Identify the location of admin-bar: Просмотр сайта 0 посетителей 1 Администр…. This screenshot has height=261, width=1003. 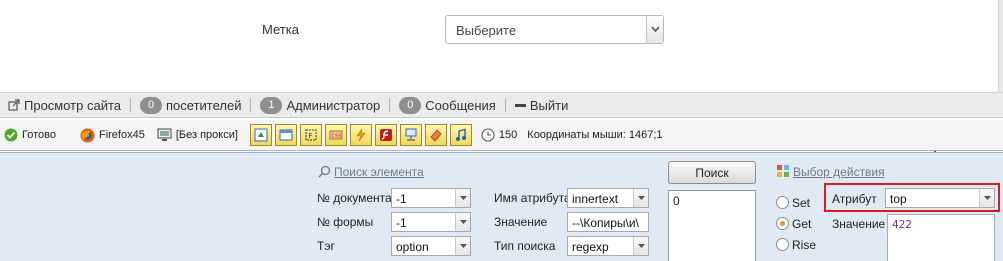
(501, 105).